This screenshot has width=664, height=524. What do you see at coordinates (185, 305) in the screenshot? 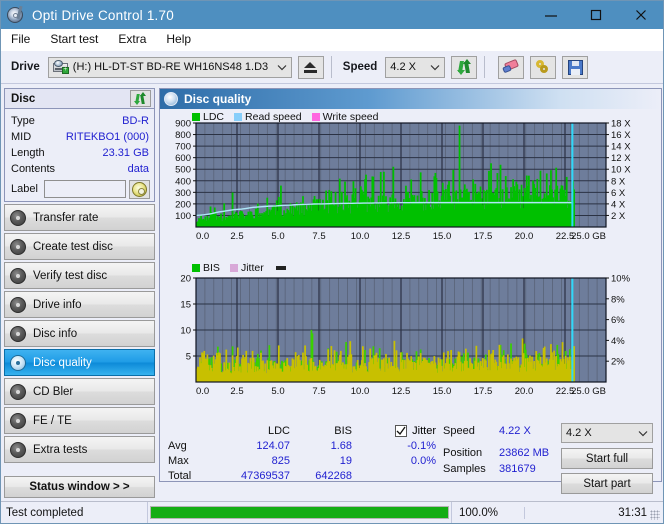
I see `svg-text: 15` at bounding box center [185, 305].